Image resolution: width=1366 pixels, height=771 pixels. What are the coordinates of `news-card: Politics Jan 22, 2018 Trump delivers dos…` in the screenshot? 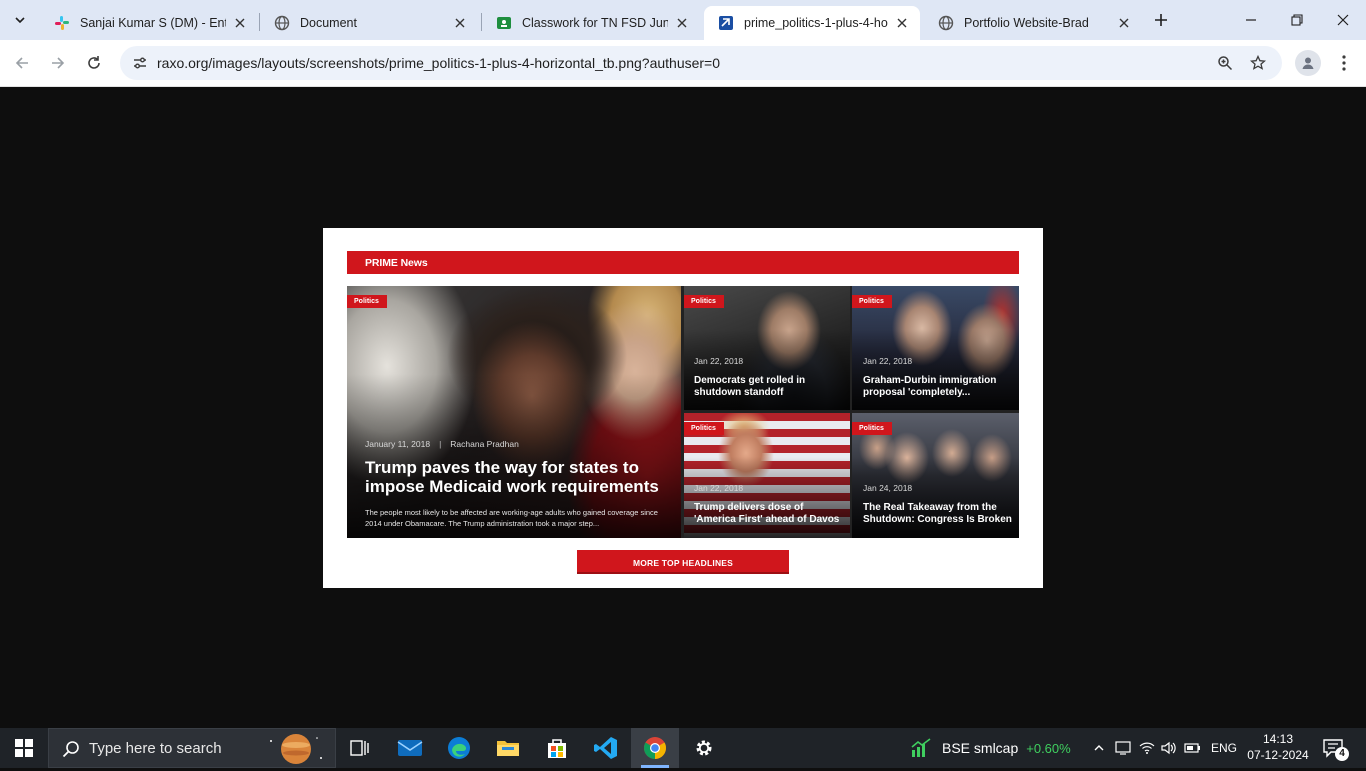 It's located at (767, 475).